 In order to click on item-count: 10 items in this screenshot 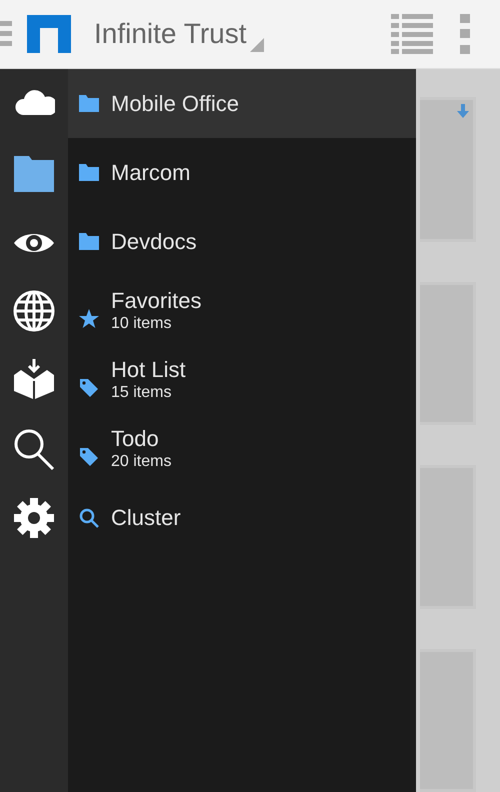, I will do `click(141, 324)`.